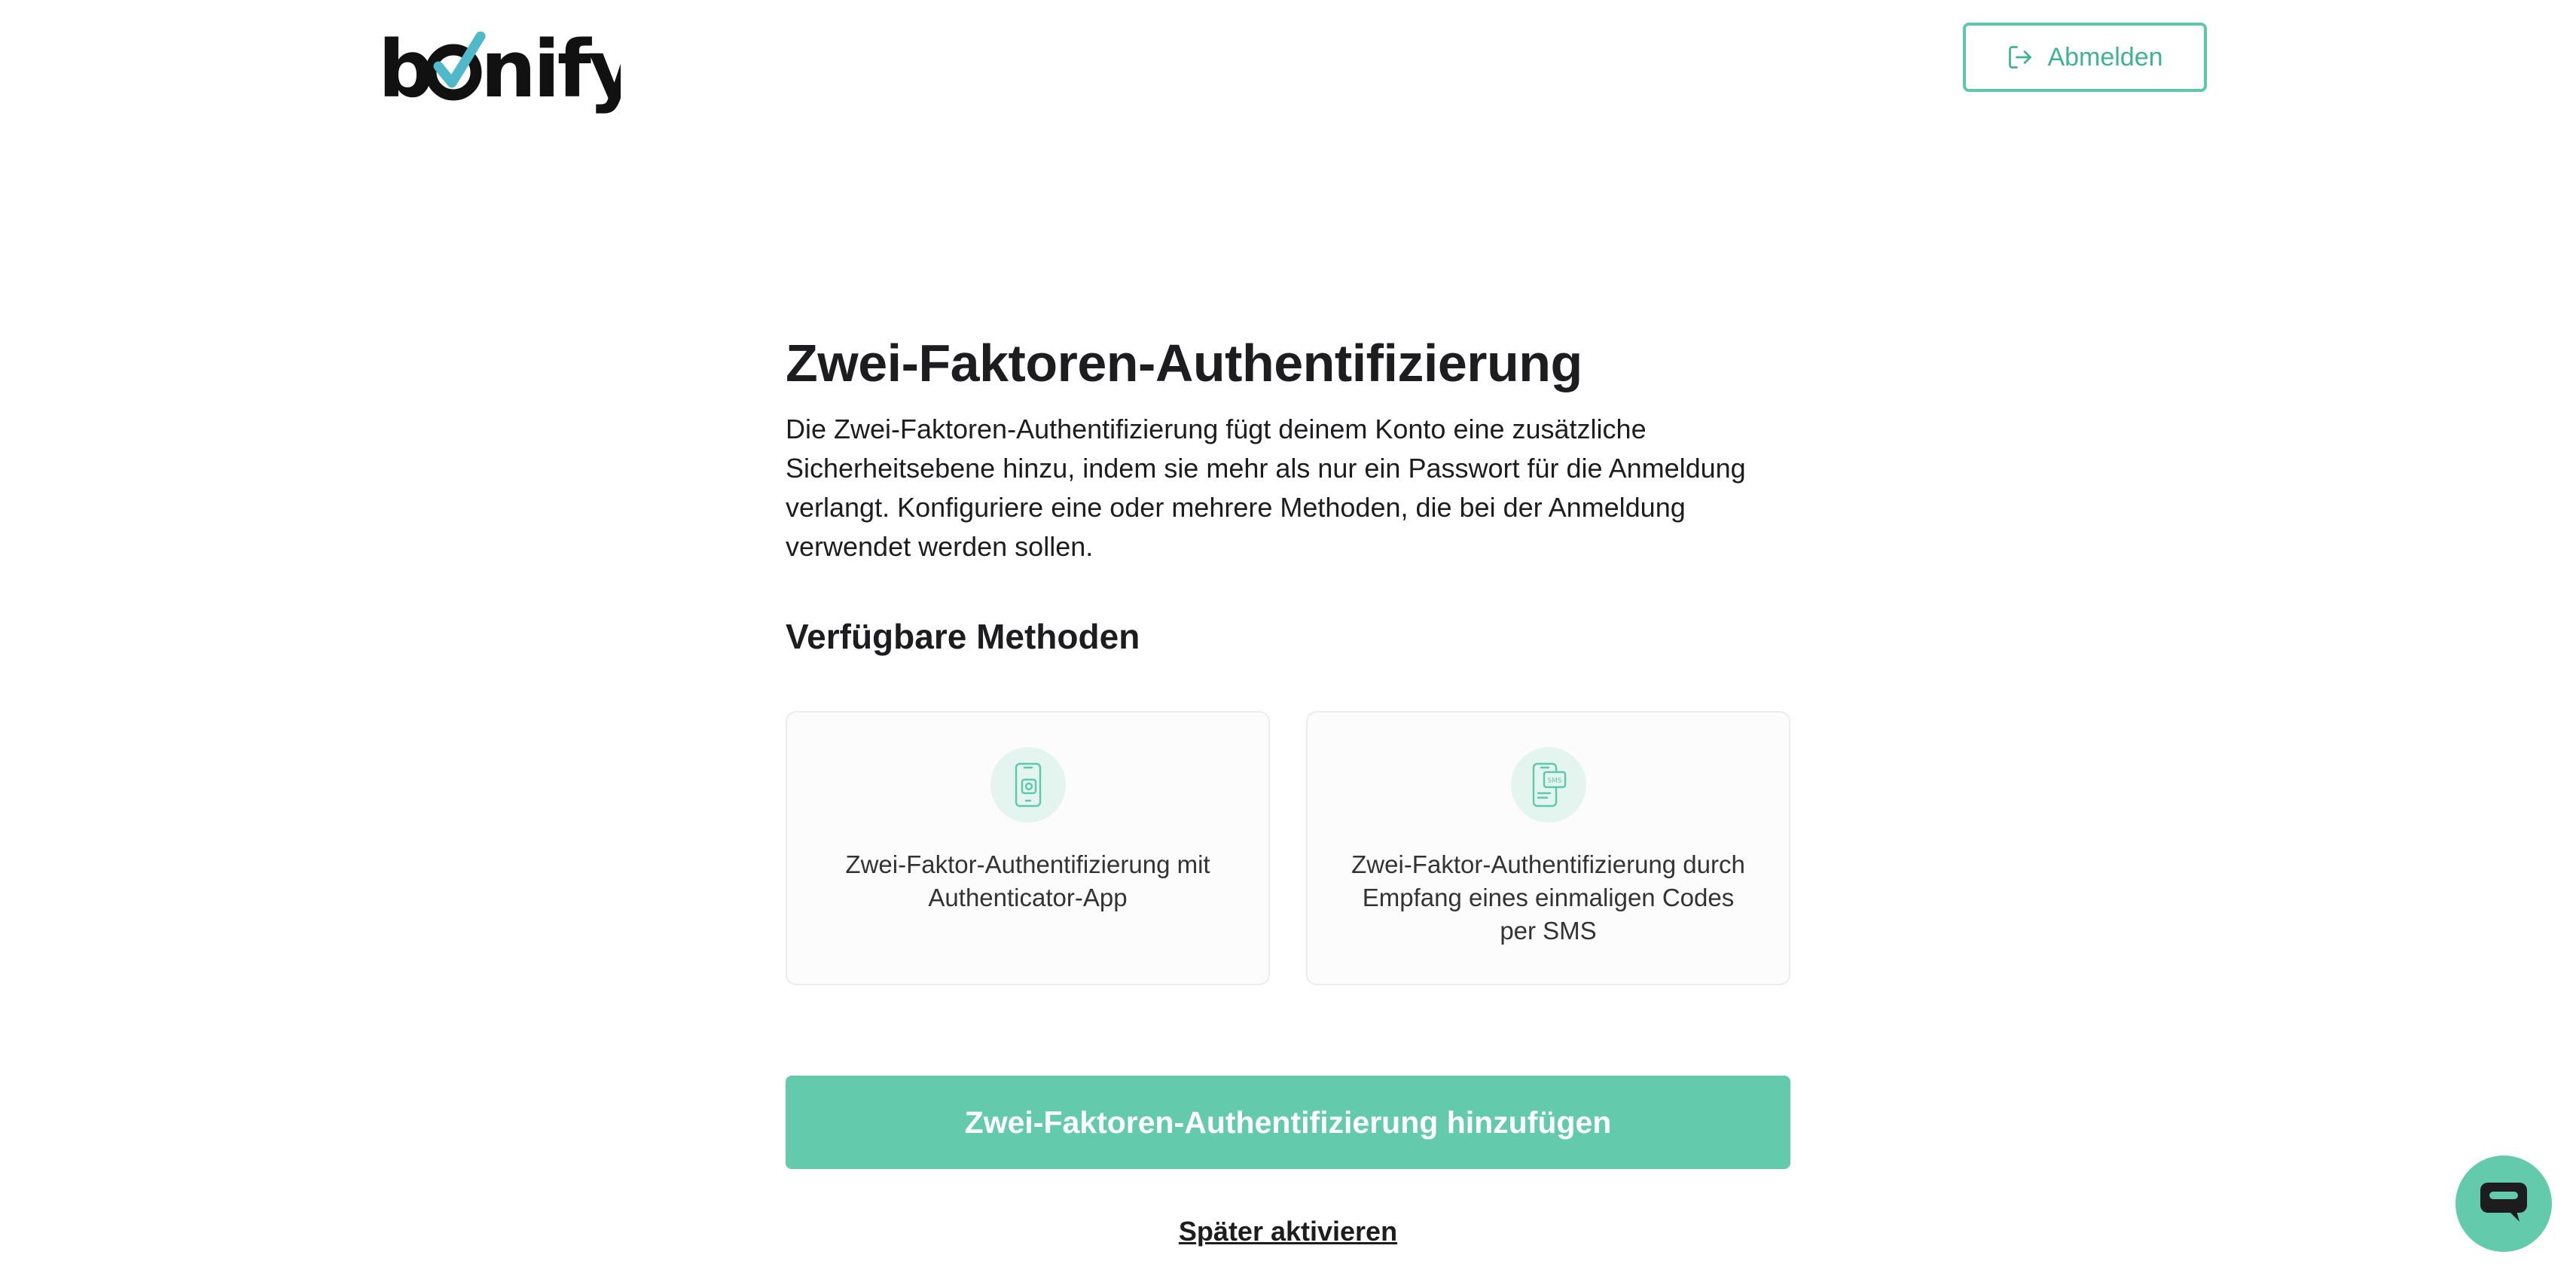 This screenshot has height=1276, width=2576. I want to click on chat-widget-button, so click(2504, 1204).